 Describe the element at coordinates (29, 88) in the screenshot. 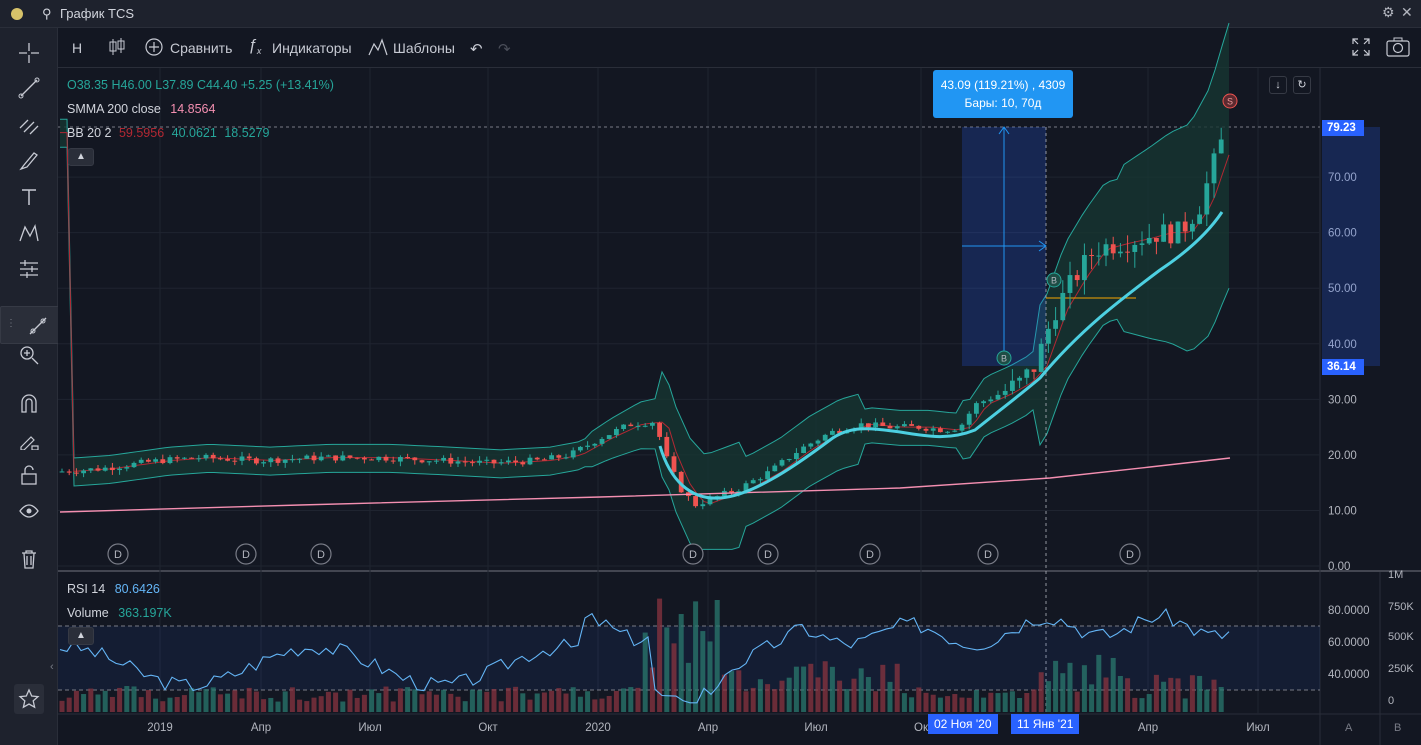

I see `trend-line-icon` at that location.